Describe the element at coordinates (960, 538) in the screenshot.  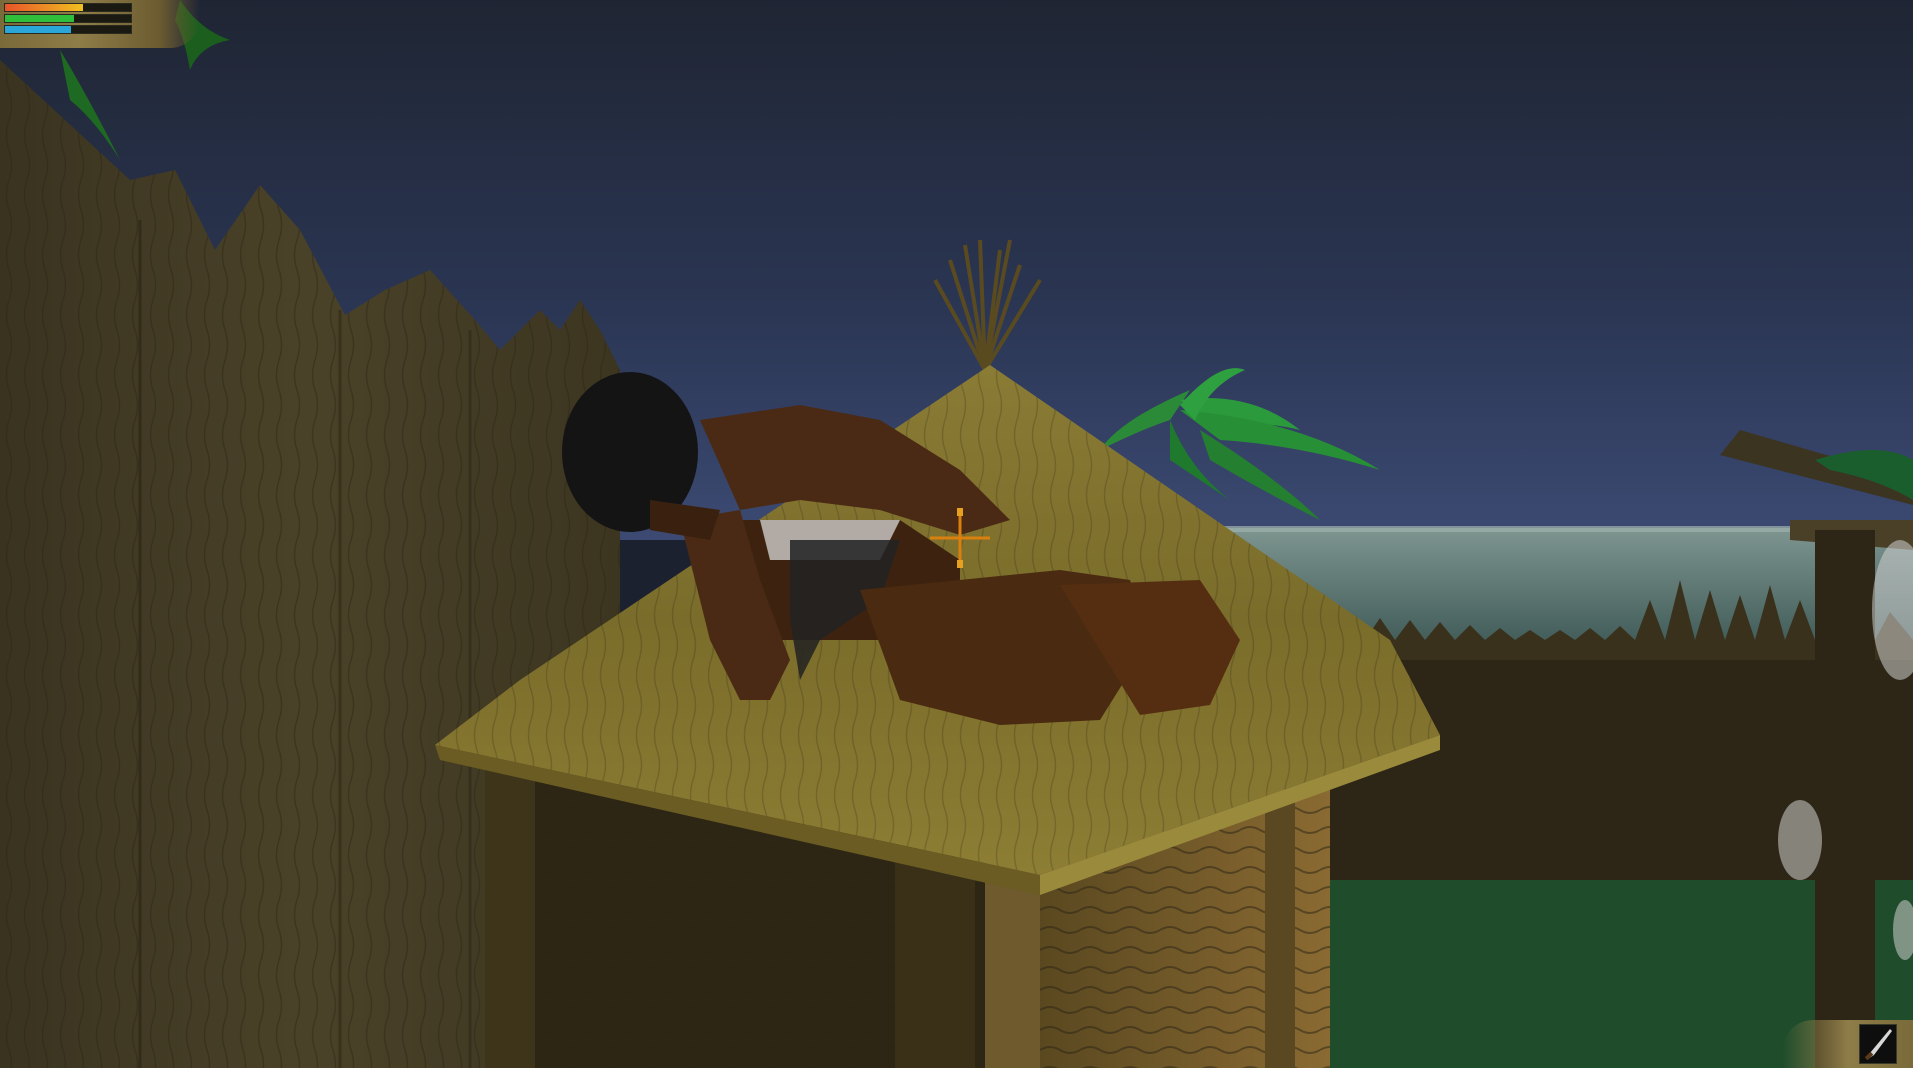
I see `crosshair-icon` at that location.